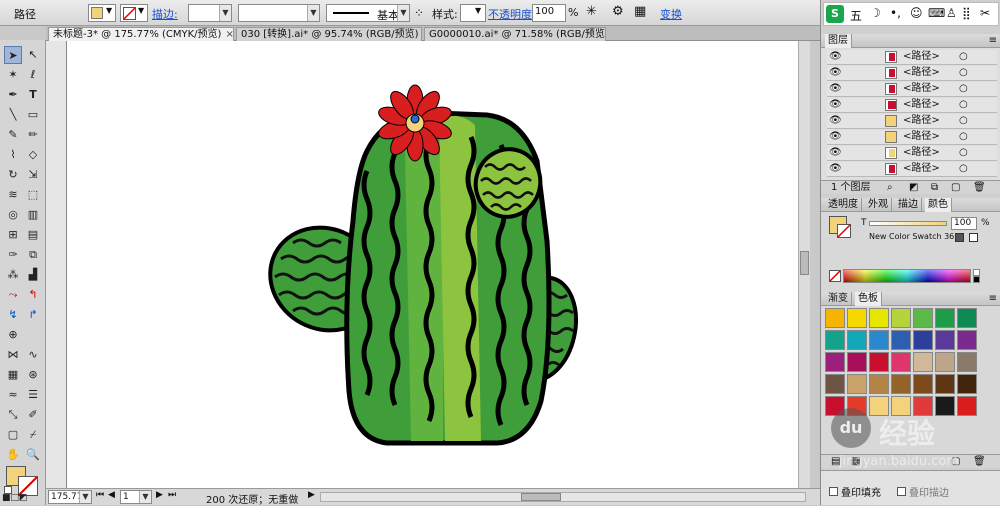 This screenshot has height=506, width=1000. What do you see at coordinates (141, 34) in the screenshot?
I see `tab-document-1: 未标题-3* @ 175.77% (CMYK/预览) ×` at bounding box center [141, 34].